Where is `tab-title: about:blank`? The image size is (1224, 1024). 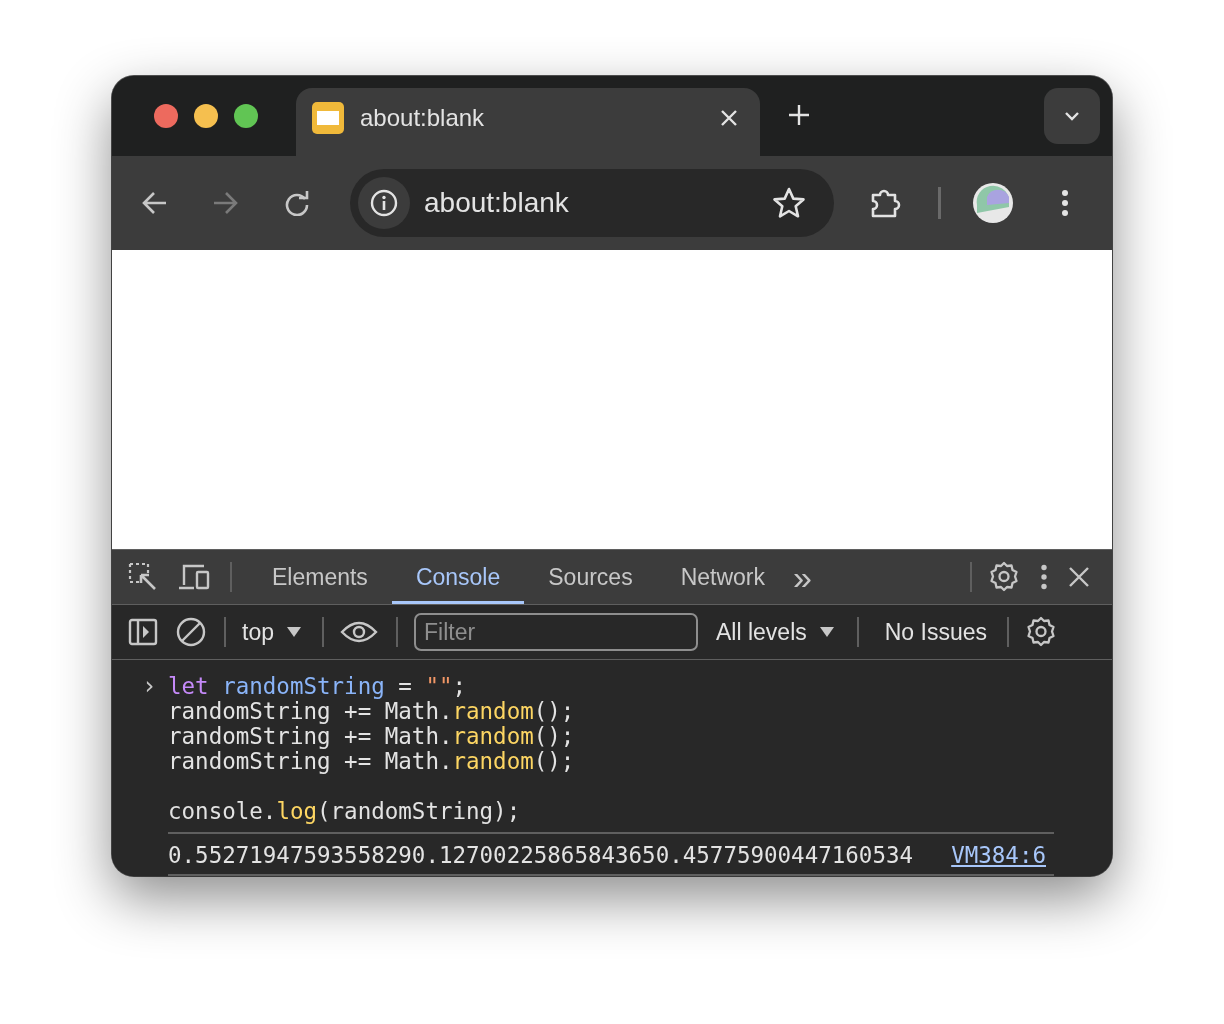 tab-title: about:blank is located at coordinates (423, 117).